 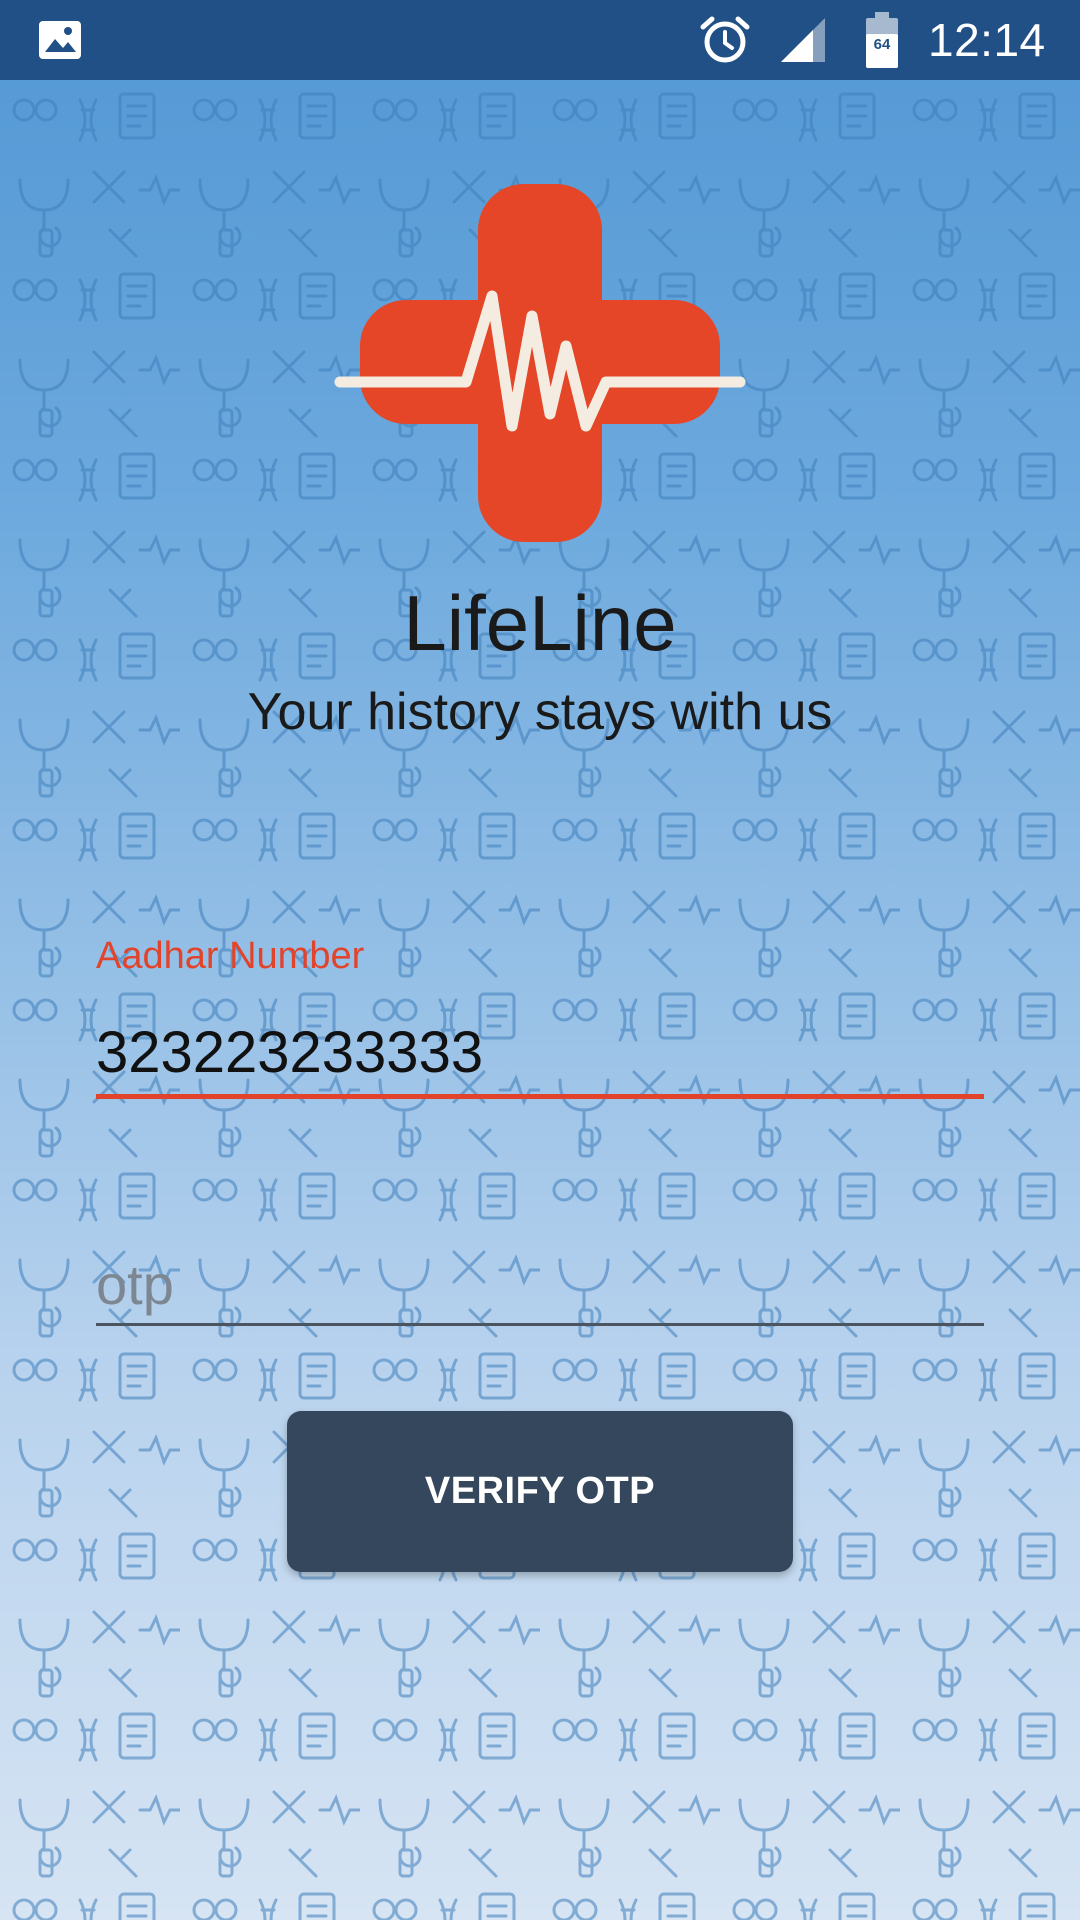 I want to click on verify-otp-button: VERIFY OTP, so click(x=540, y=1491).